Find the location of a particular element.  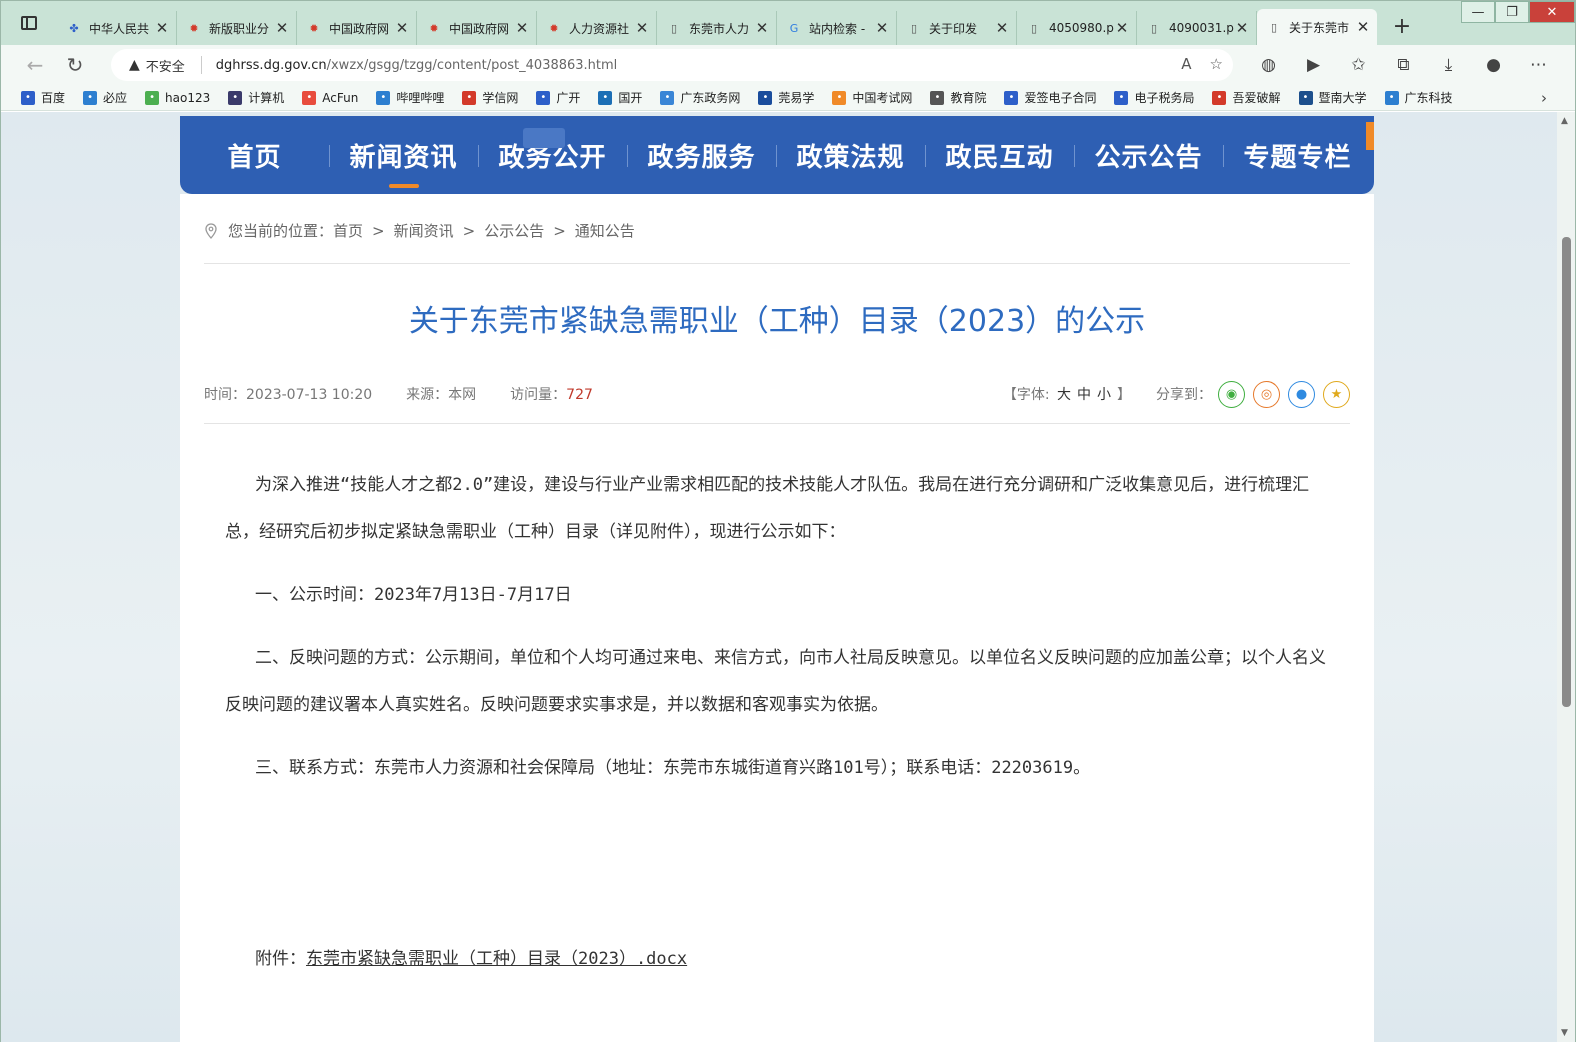

qq-share-icon: ● is located at coordinates (1301, 394).